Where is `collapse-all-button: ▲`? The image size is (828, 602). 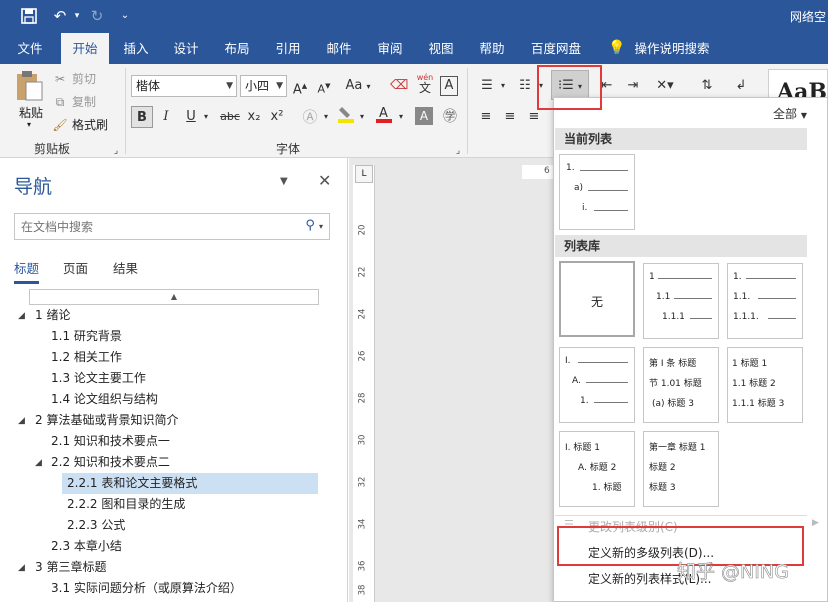 collapse-all-button: ▲ is located at coordinates (174, 297).